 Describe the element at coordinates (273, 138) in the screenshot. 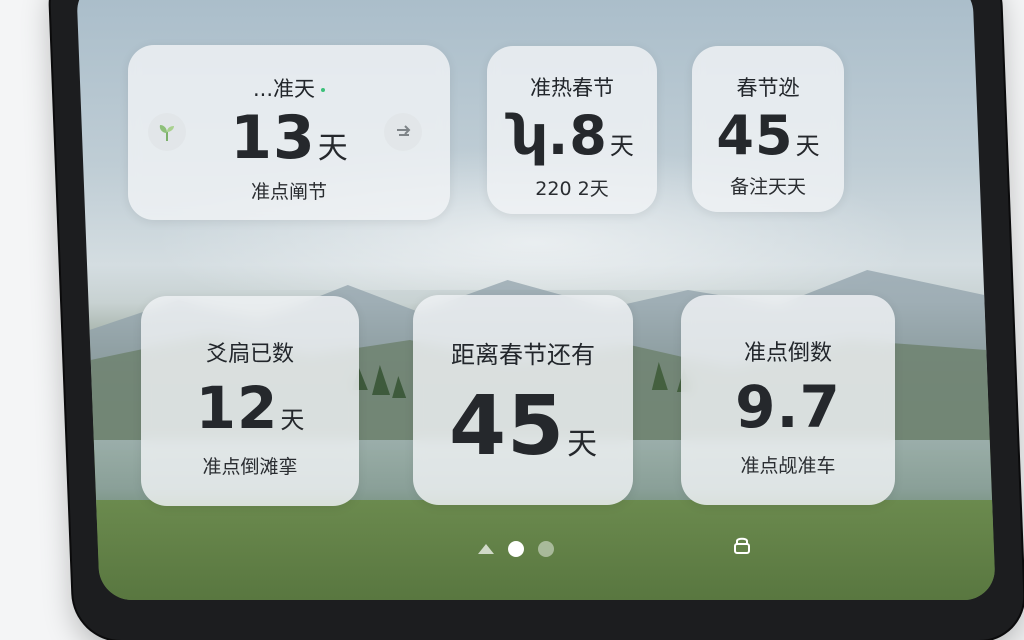

I see `countdown-number: 13` at that location.